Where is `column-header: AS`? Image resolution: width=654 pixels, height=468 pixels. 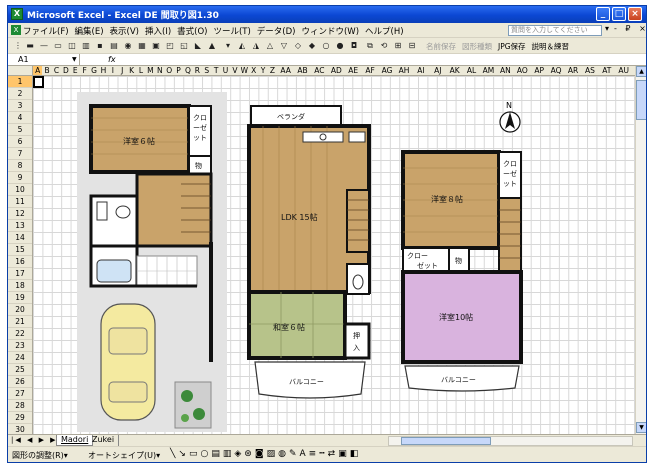 column-header: AS is located at coordinates (589, 70).